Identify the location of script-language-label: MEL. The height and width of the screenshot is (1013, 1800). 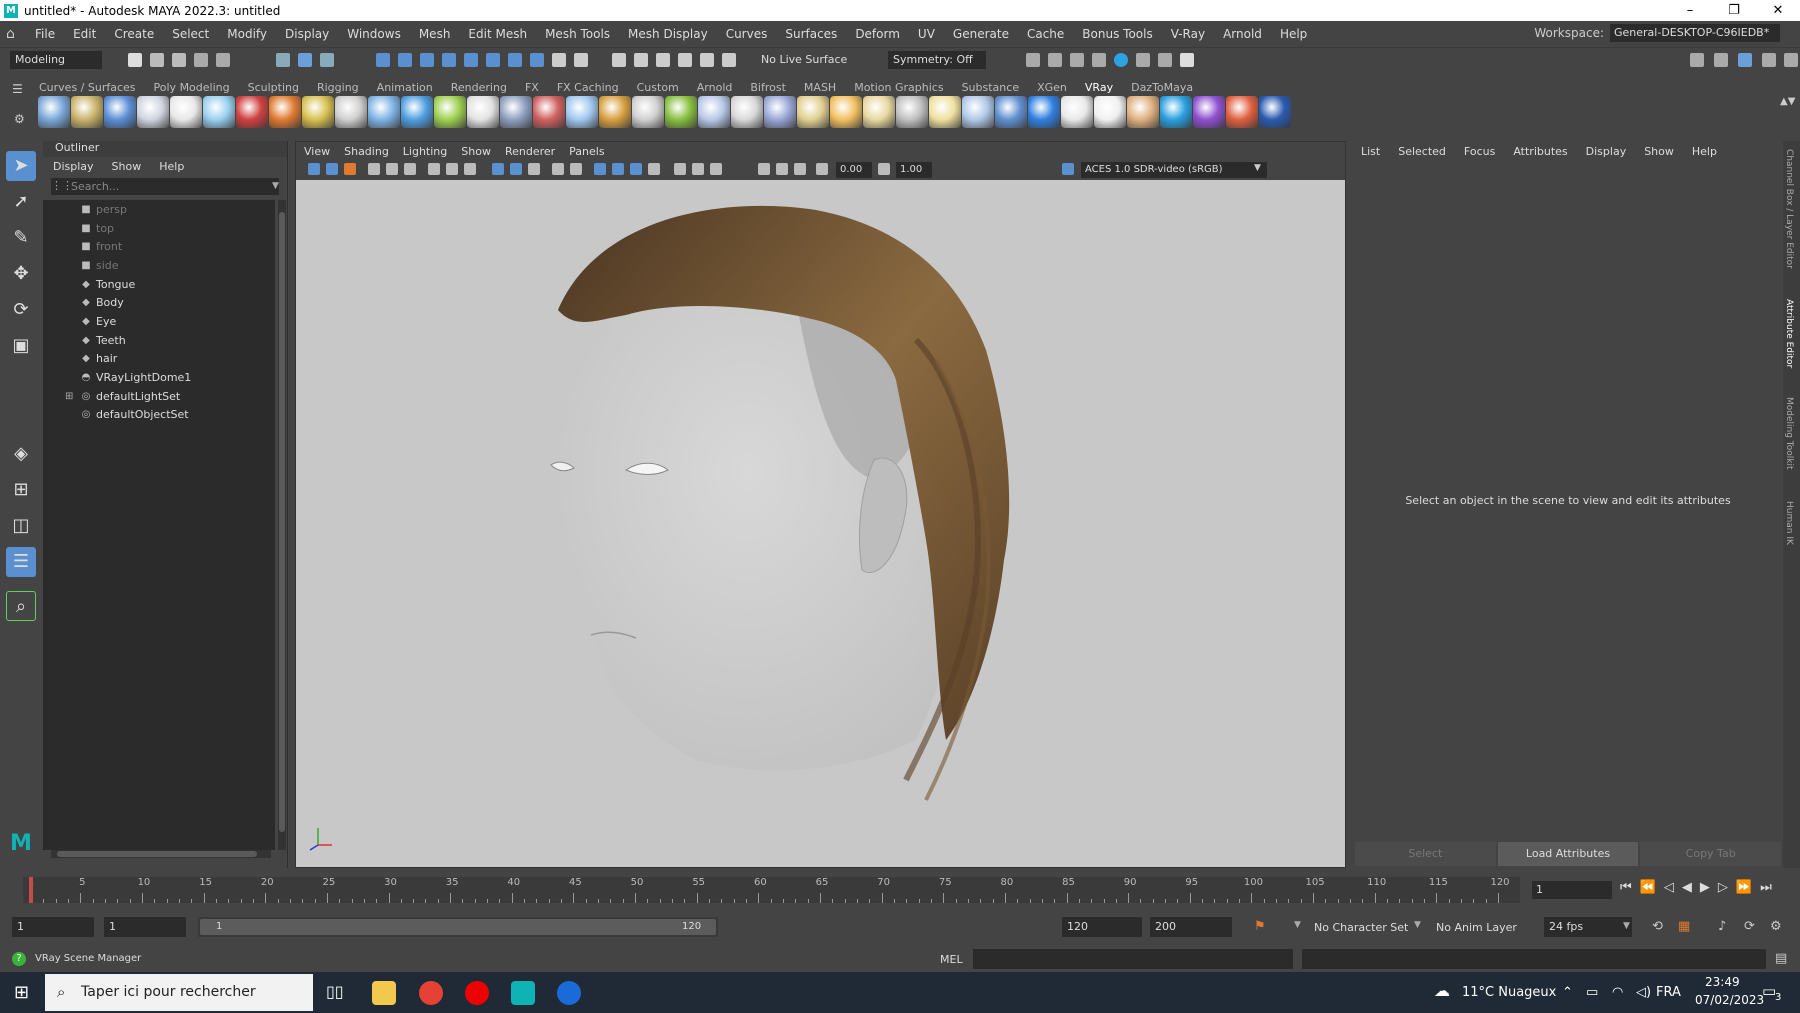
(951, 959).